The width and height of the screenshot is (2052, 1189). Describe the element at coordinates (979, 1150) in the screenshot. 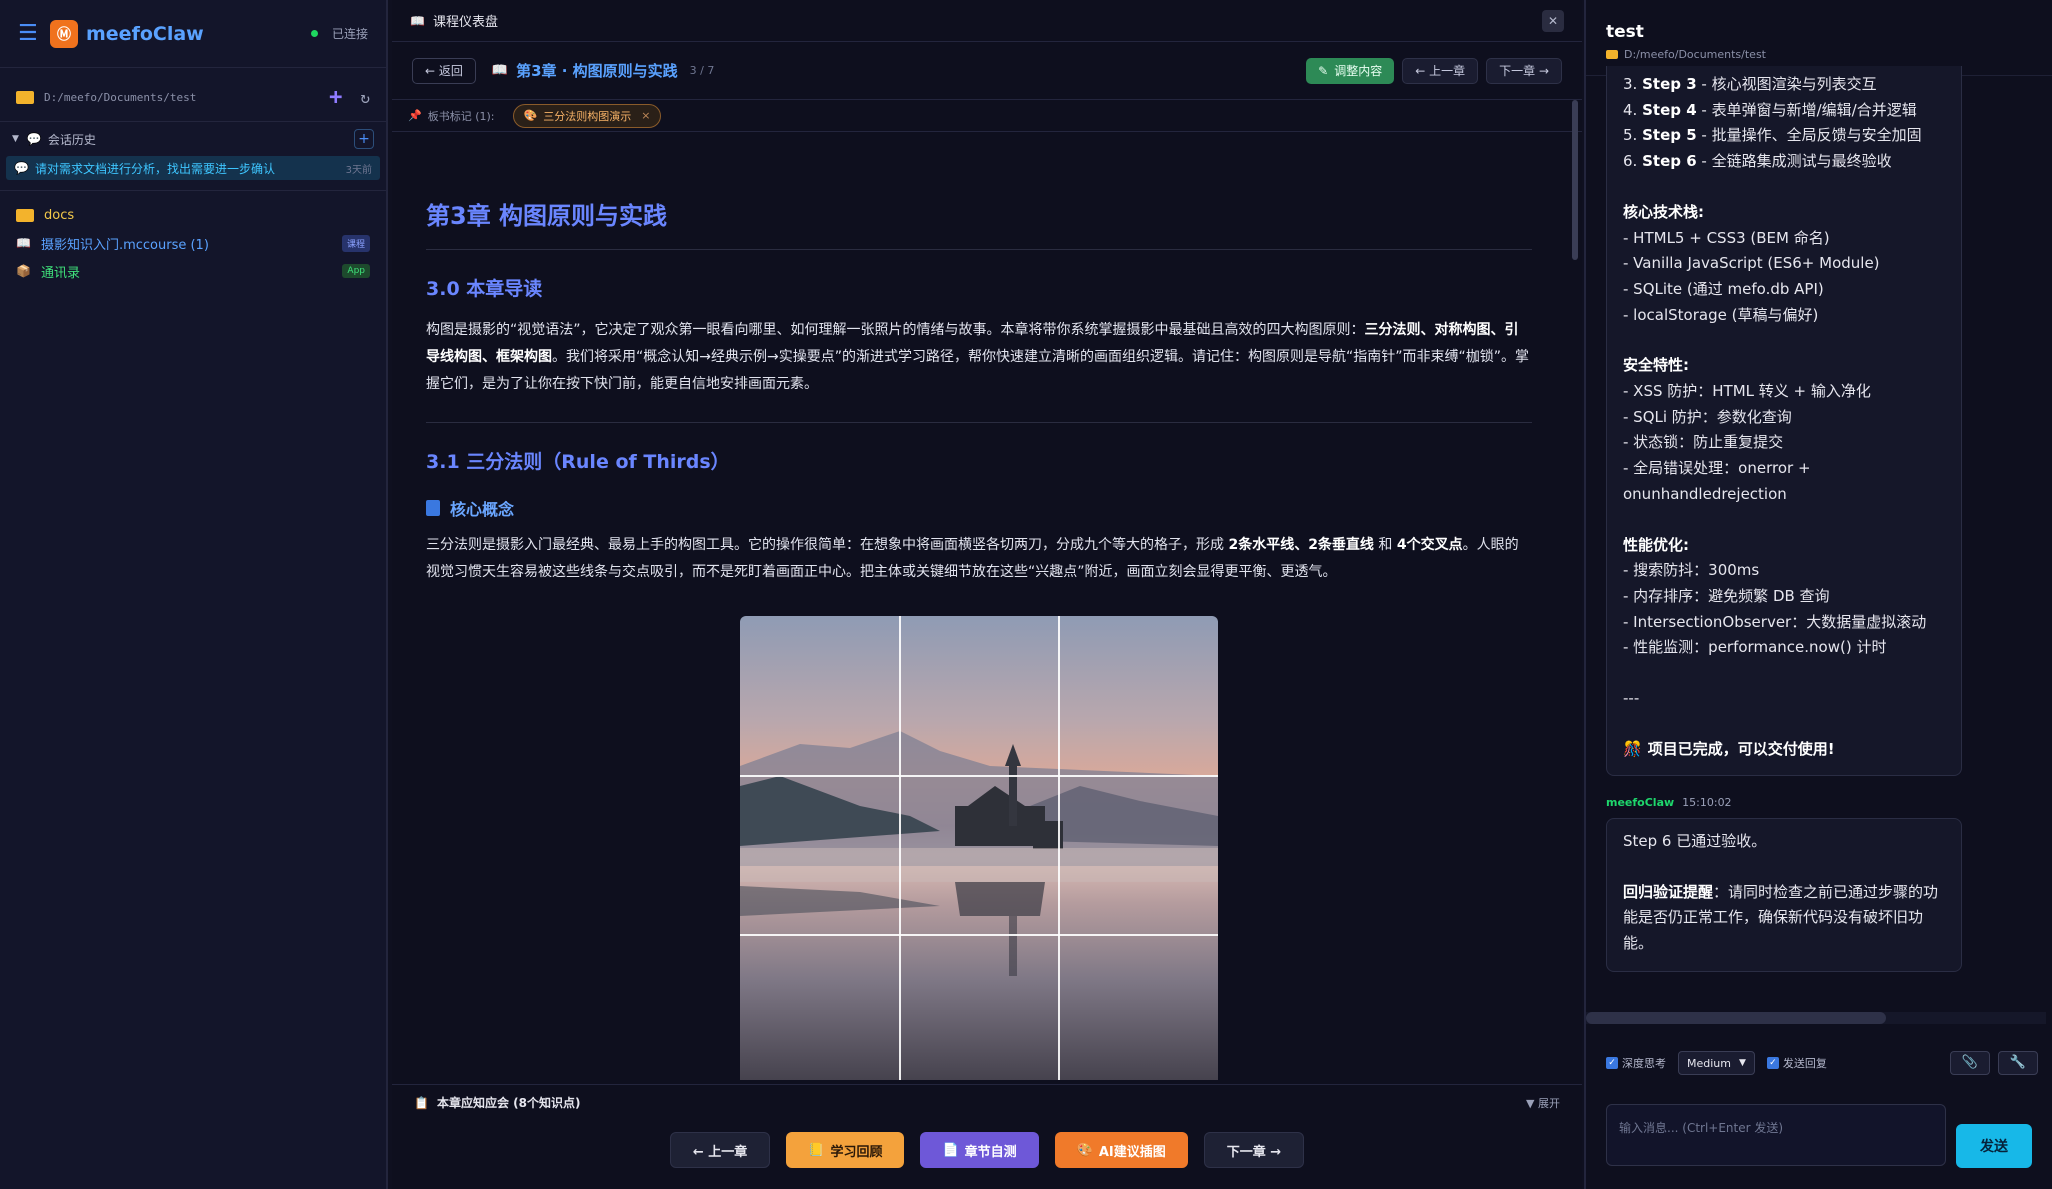

I see `chapter-quiz-button: 📄 章节自测` at that location.